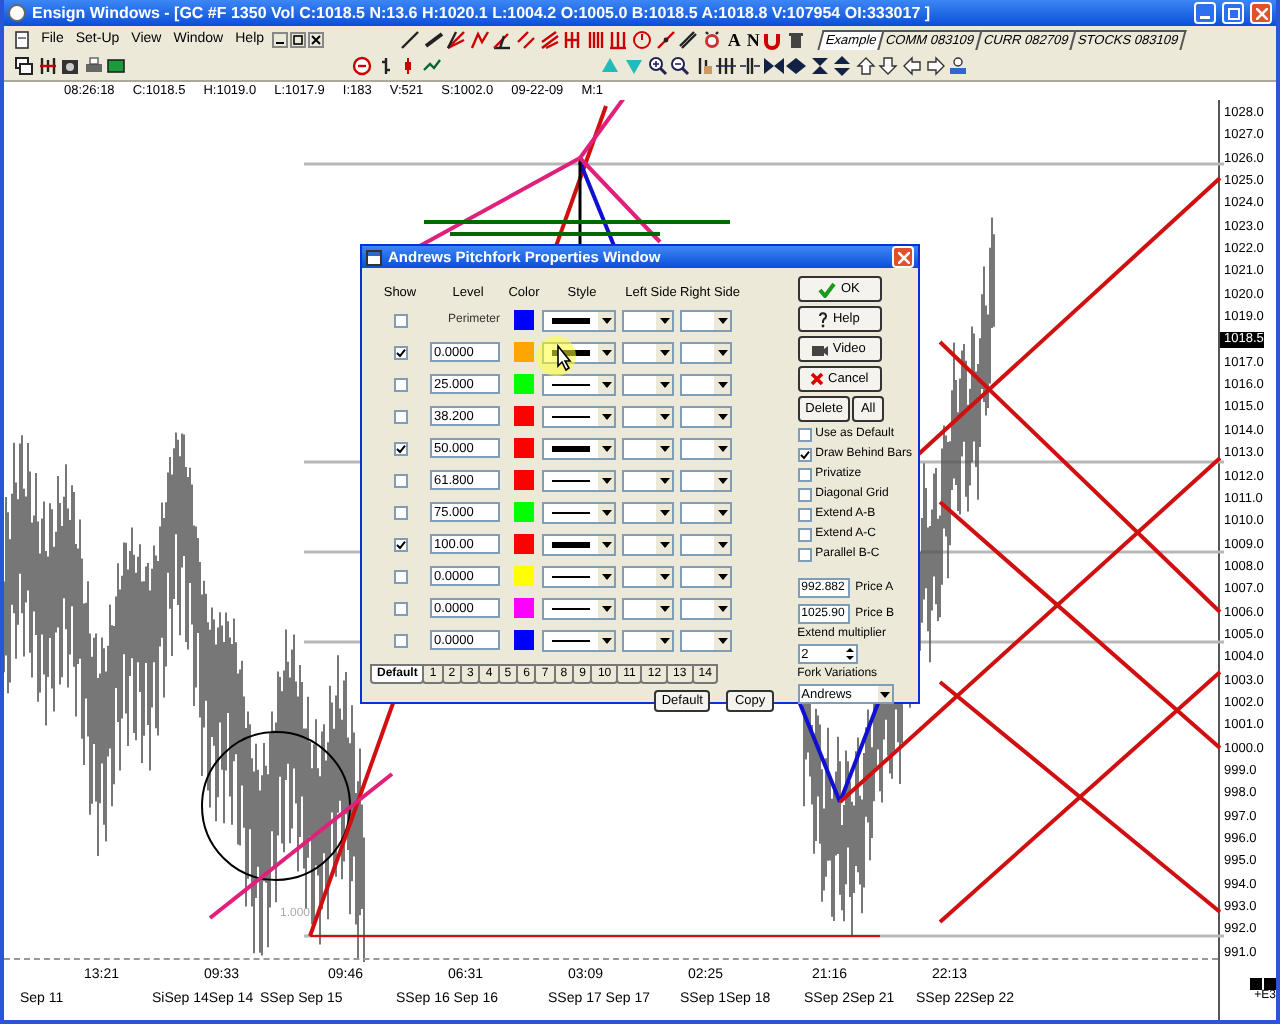 Image resolution: width=1280 pixels, height=1024 pixels. What do you see at coordinates (888, 65) in the screenshot?
I see `arrow-down-icon` at bounding box center [888, 65].